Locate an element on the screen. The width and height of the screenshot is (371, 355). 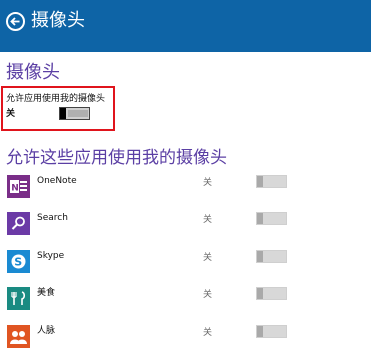
app-toggle-skype is located at coordinates (271, 256).